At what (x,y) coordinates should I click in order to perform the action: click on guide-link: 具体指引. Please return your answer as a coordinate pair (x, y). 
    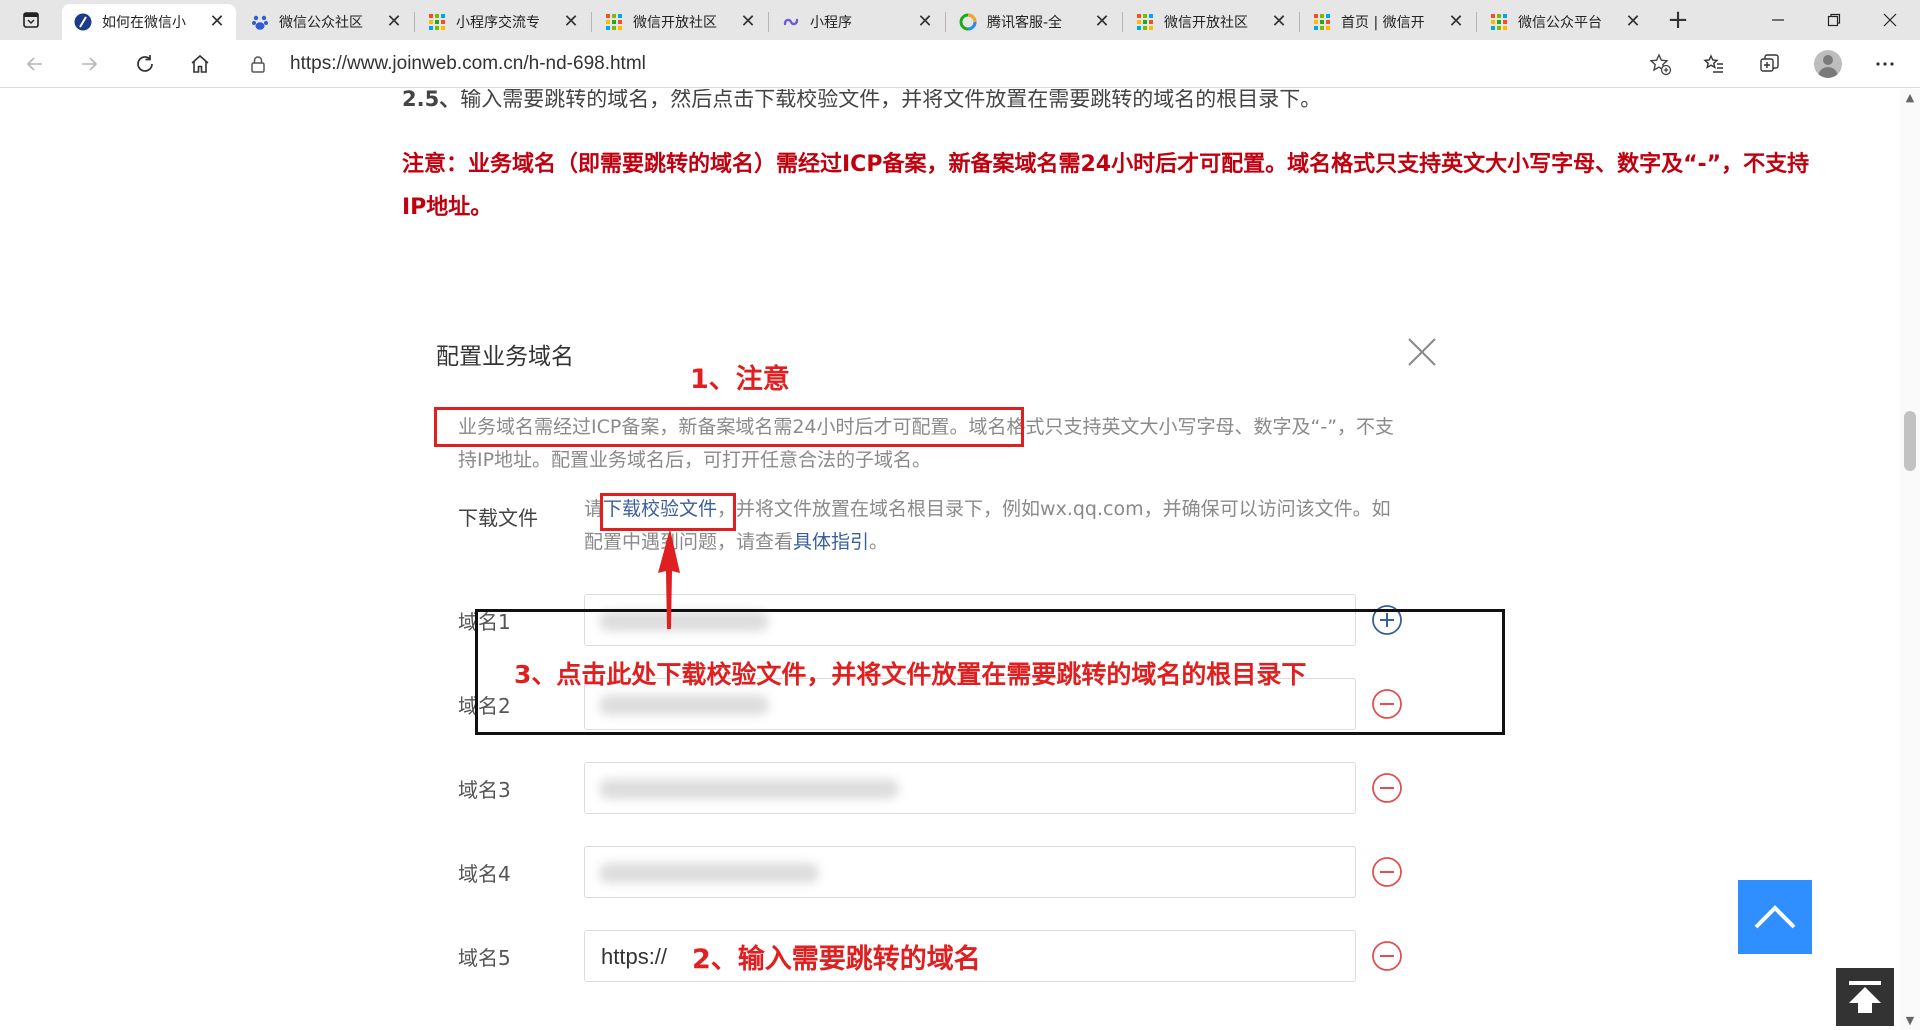
    Looking at the image, I should click on (831, 542).